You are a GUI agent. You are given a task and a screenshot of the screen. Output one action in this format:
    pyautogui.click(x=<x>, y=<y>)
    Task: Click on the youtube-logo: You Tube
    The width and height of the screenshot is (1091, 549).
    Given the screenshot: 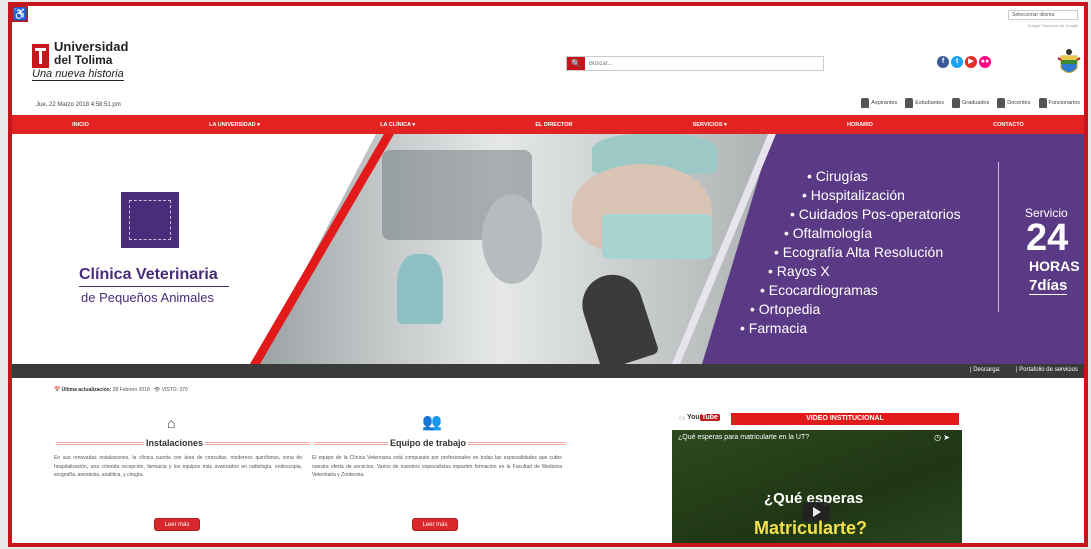 What is the action you would take?
    pyautogui.click(x=703, y=417)
    